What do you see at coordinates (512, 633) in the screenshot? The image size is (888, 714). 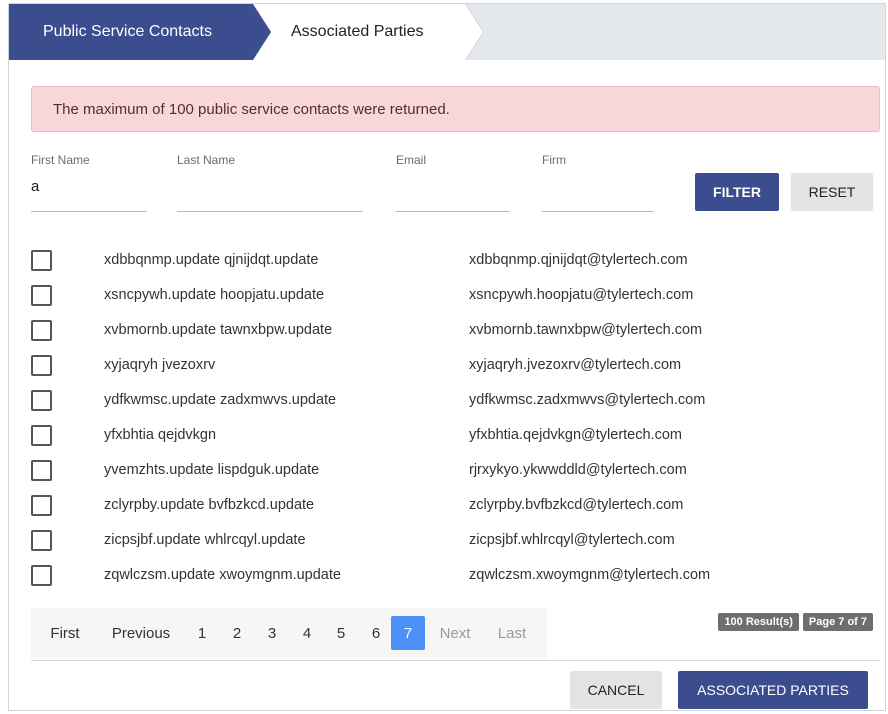 I see `last-page-link: Last` at bounding box center [512, 633].